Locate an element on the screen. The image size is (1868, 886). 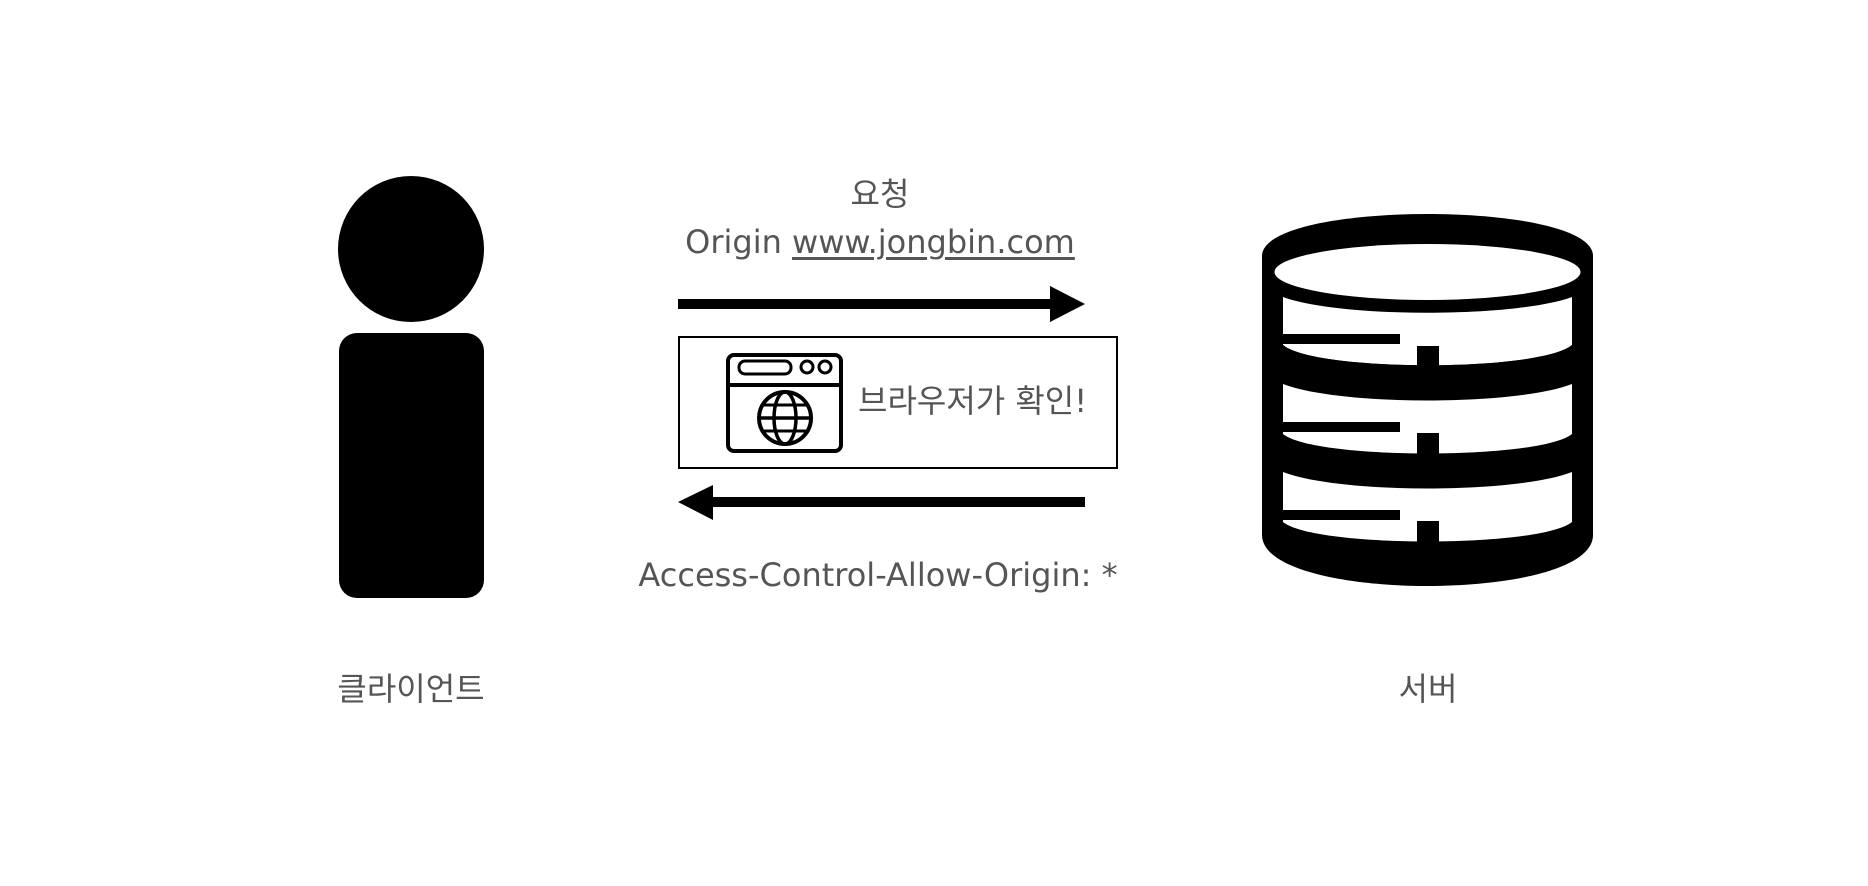
database-server-icon is located at coordinates (1427, 400).